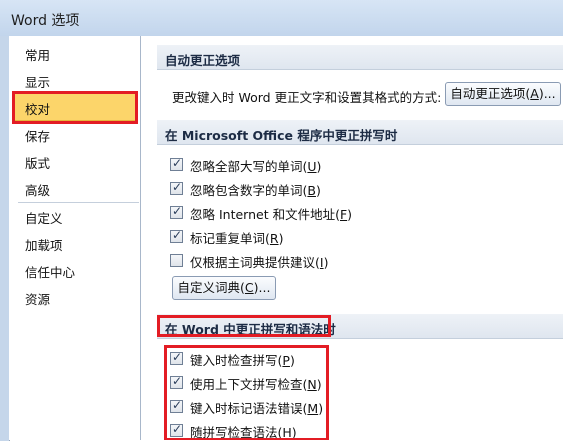 This screenshot has height=441, width=563. I want to click on word-spelling-section-header: 在 Word 中更正拼写和语法时, so click(360, 326).